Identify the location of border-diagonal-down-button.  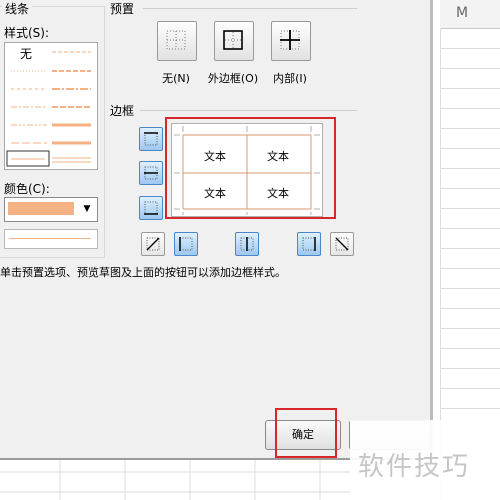
(342, 244).